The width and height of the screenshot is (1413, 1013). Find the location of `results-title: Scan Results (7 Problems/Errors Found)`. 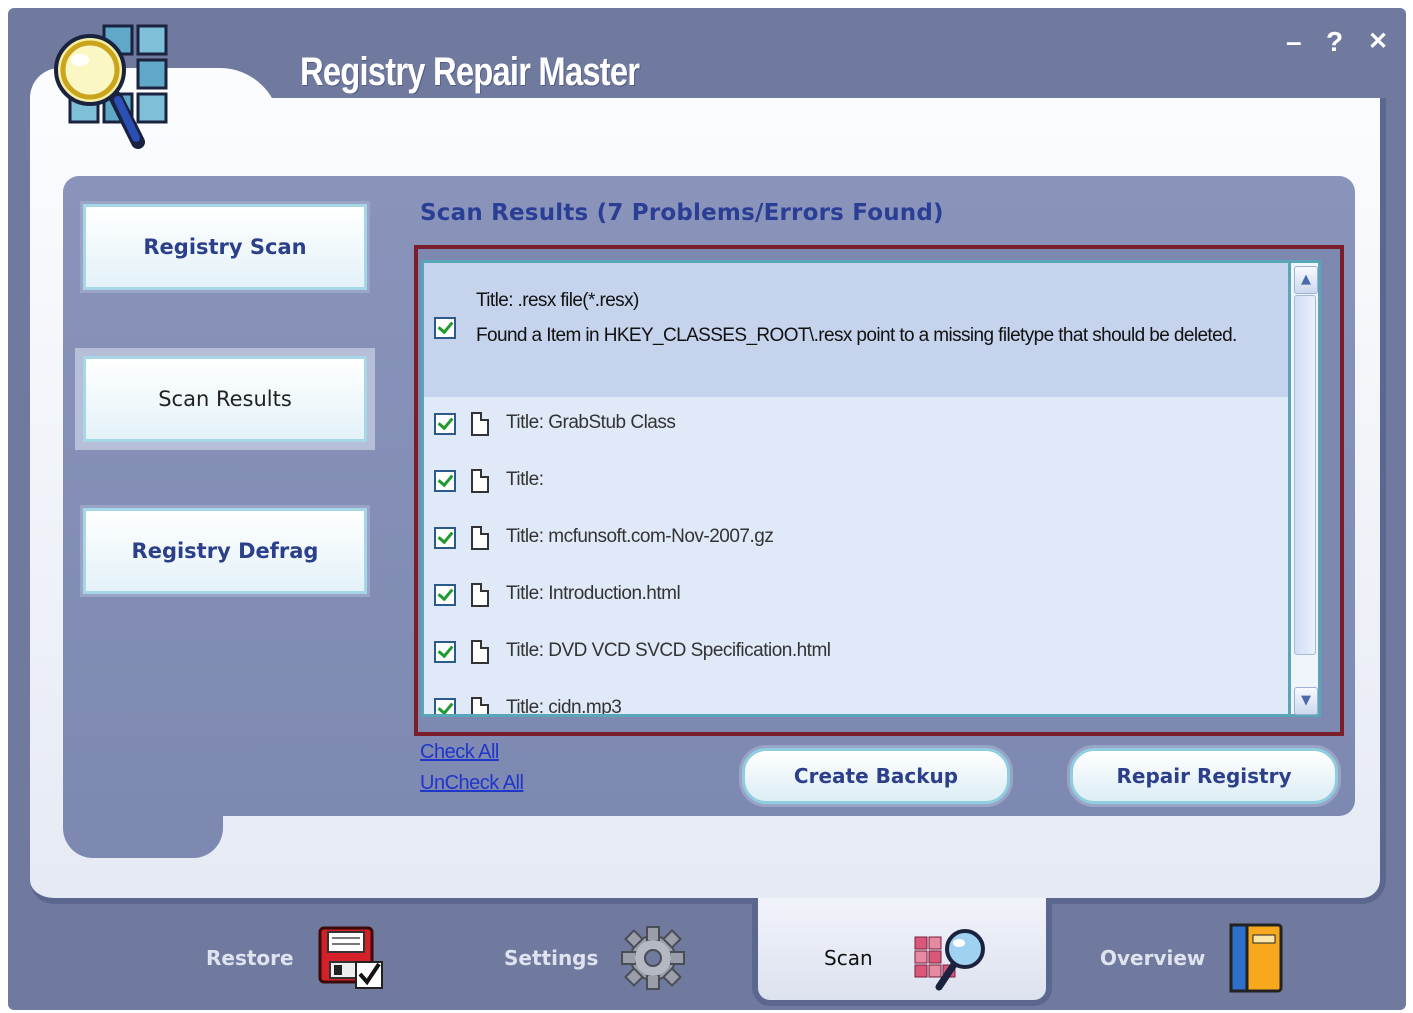

results-title: Scan Results (7 Problems/Errors Found) is located at coordinates (682, 213).